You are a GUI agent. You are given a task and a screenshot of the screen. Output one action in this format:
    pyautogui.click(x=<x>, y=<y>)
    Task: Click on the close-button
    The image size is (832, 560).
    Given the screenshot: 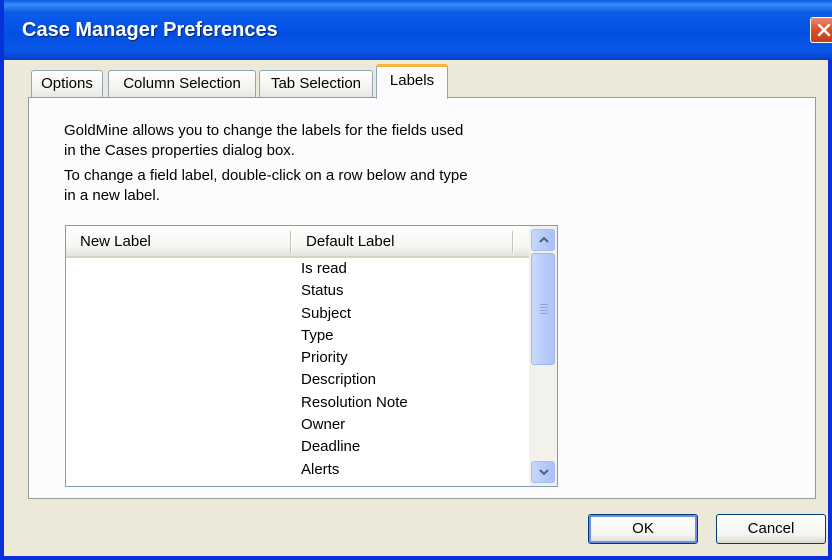 What is the action you would take?
    pyautogui.click(x=821, y=30)
    